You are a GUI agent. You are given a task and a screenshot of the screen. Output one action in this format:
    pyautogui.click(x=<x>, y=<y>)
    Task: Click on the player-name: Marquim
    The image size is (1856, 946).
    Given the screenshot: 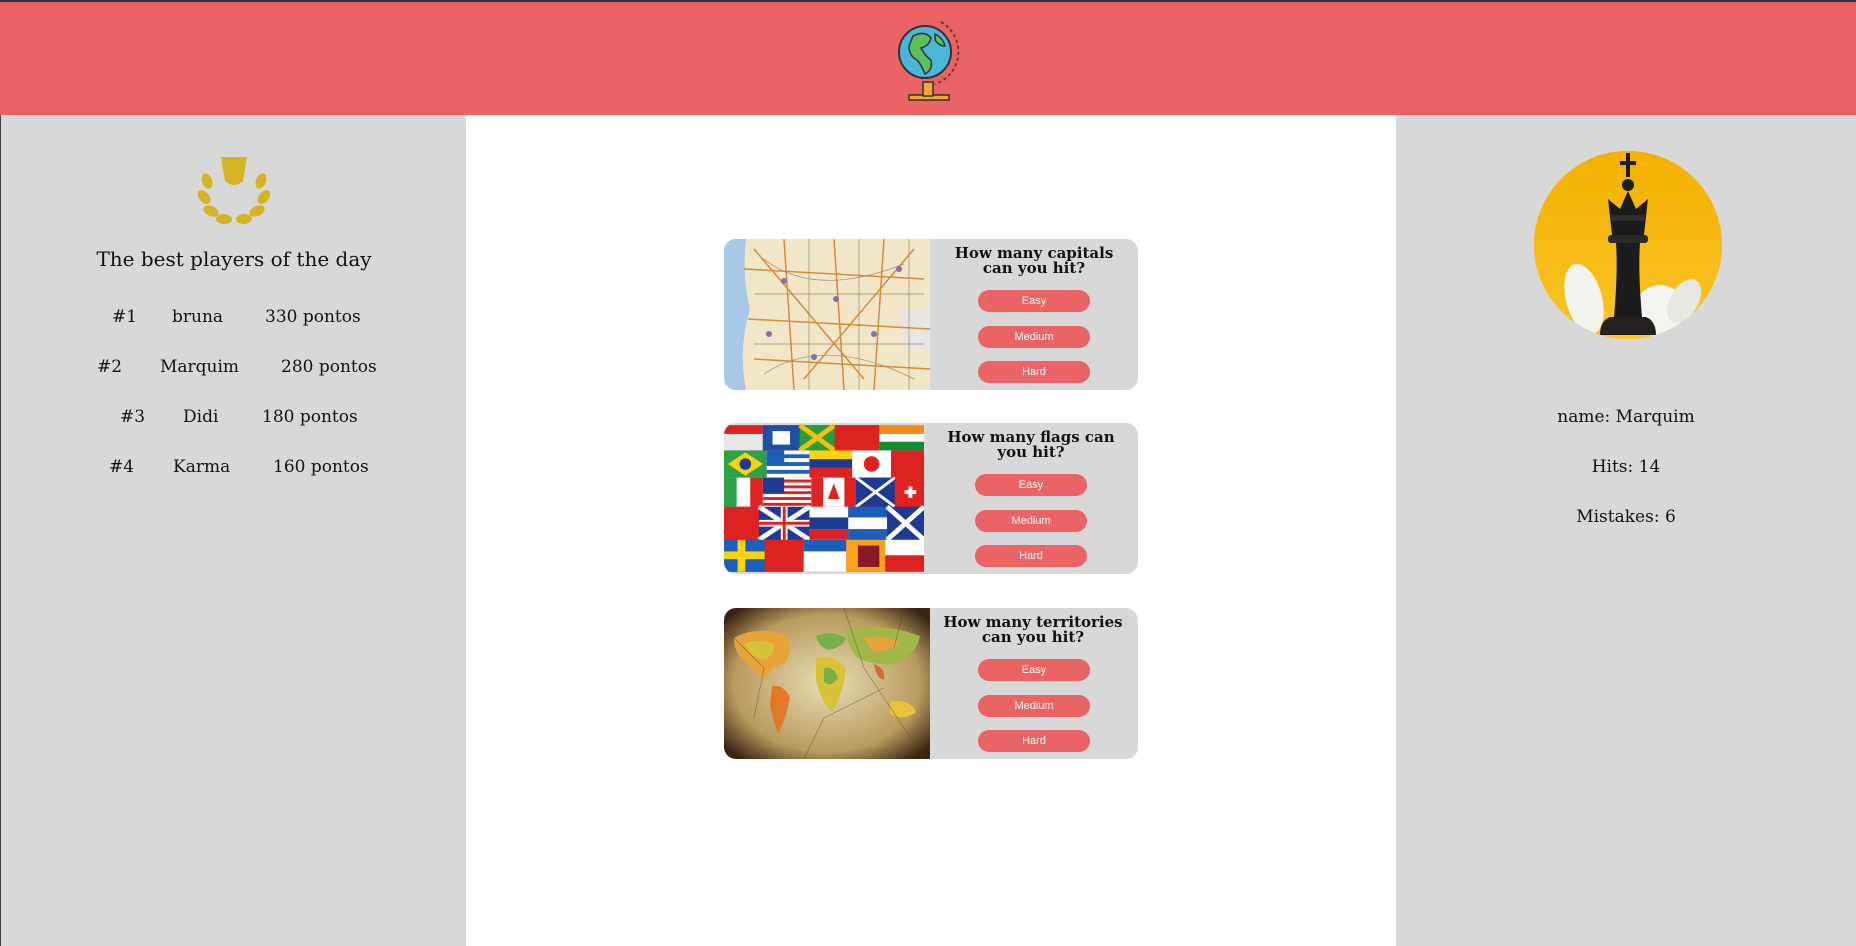 What is the action you would take?
    pyautogui.click(x=200, y=367)
    